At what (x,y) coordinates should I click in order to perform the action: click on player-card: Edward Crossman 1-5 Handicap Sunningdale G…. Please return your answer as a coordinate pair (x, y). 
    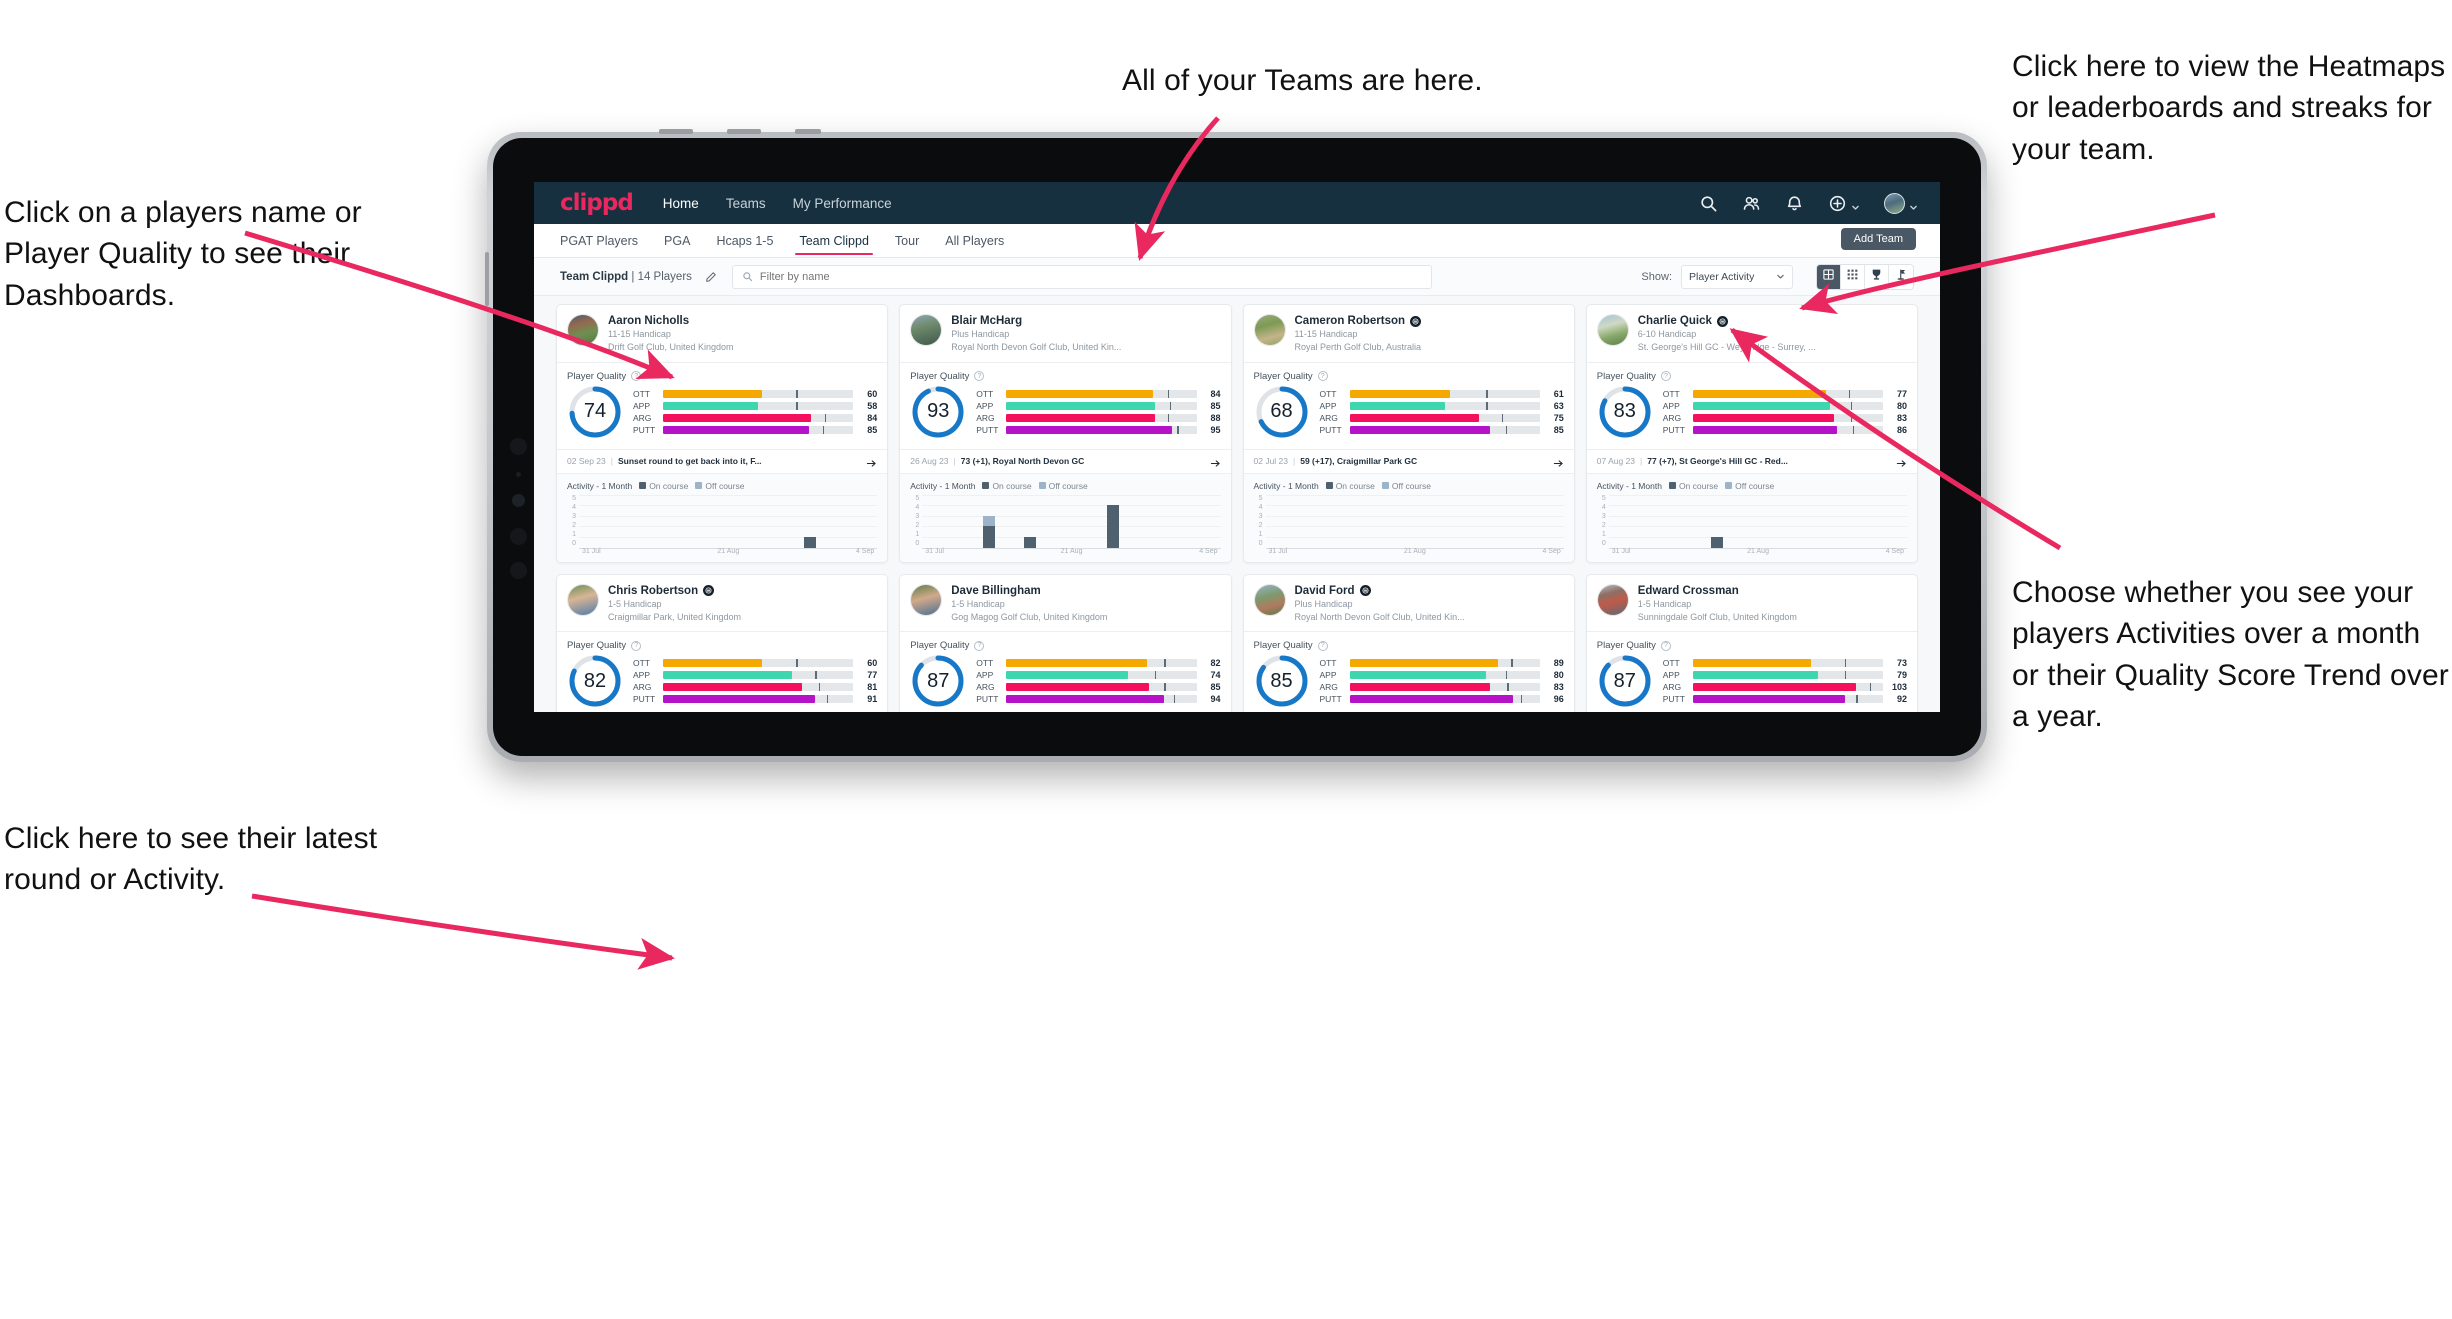
    Looking at the image, I should click on (1751, 642).